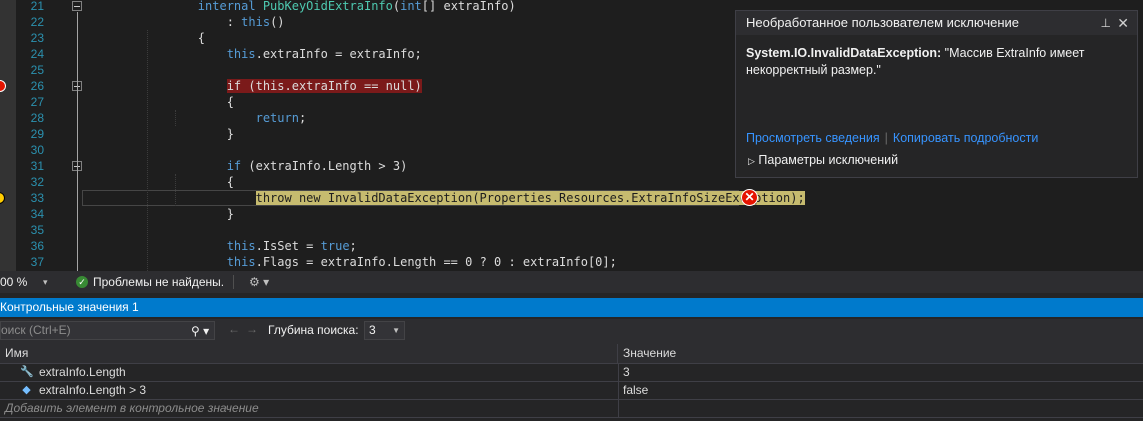  Describe the element at coordinates (13, 282) in the screenshot. I see `zoom-level: 00 %` at that location.